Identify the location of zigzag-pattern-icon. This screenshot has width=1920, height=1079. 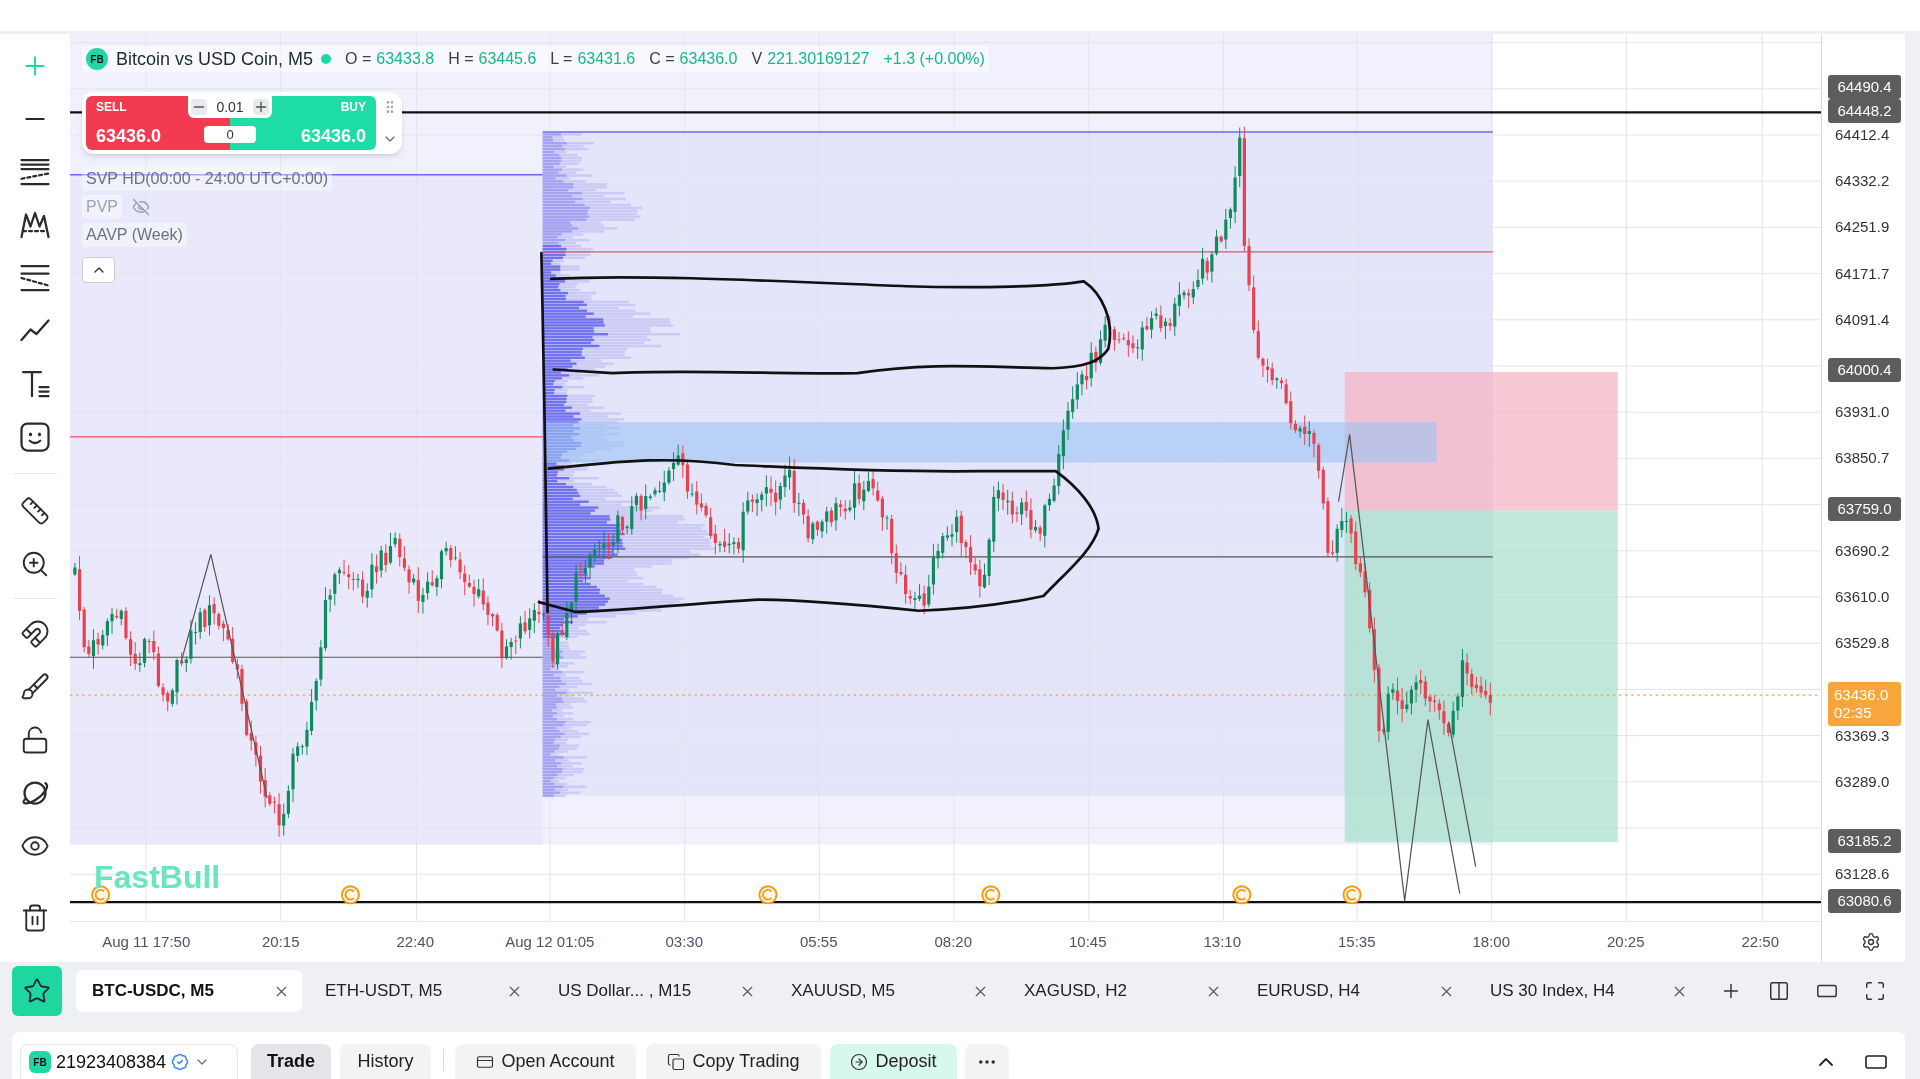
(35, 224).